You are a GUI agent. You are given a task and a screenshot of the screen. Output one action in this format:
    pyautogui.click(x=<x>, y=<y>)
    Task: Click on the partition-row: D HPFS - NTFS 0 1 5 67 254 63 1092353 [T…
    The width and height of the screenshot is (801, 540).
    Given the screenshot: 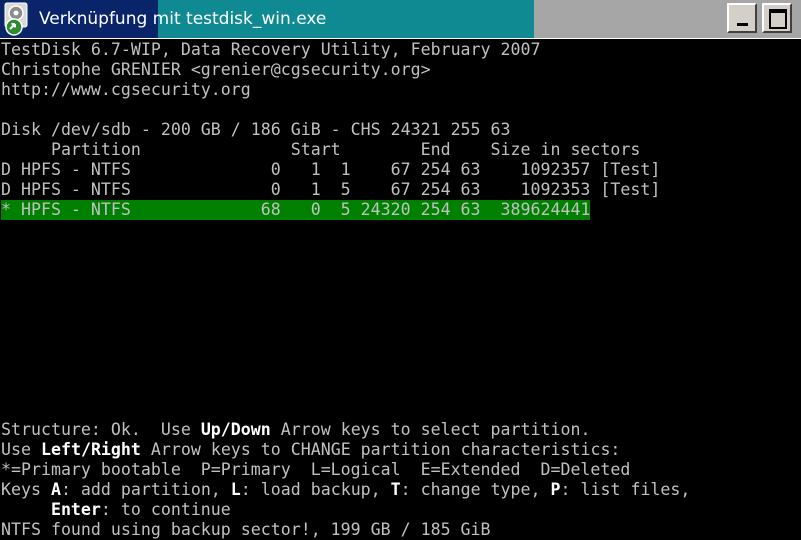 What is the action you would take?
    pyautogui.click(x=330, y=190)
    